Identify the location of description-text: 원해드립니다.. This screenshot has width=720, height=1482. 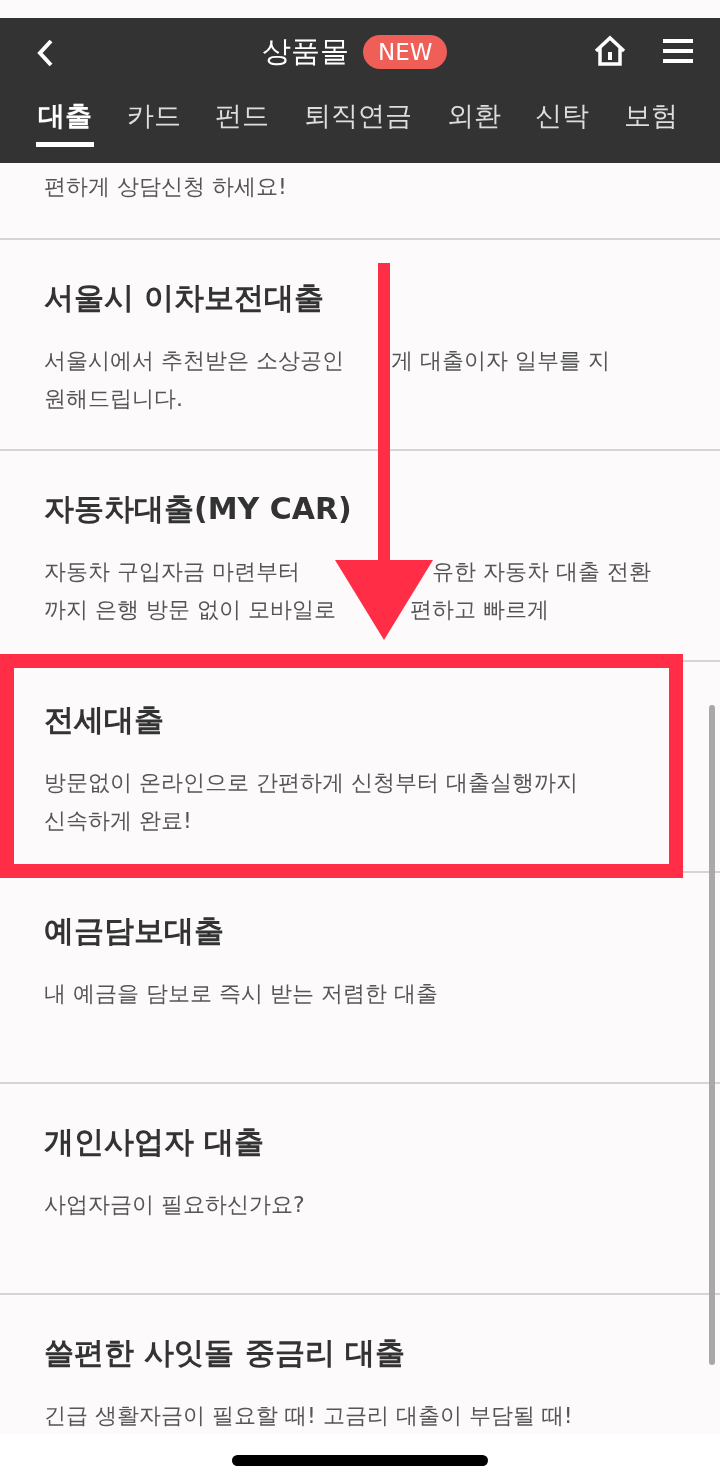
(113, 399).